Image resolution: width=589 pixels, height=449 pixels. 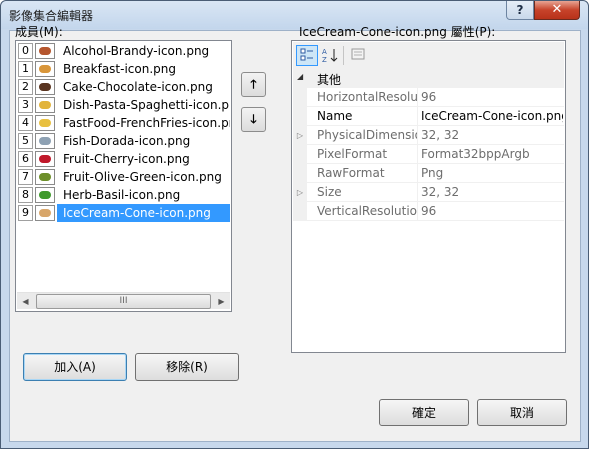 I want to click on toolbar-separator, so click(x=343, y=55).